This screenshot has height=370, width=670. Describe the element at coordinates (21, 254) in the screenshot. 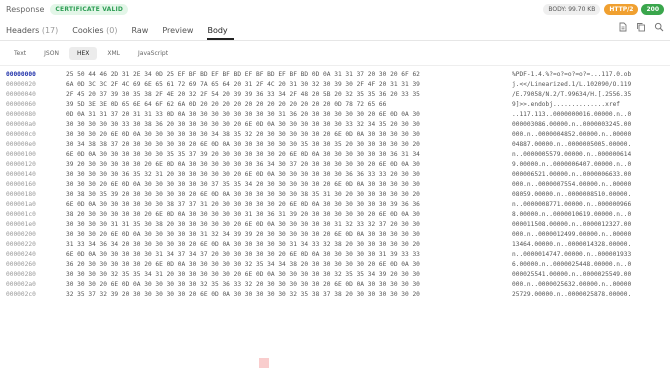

I see `hex-address: 00000240` at that location.